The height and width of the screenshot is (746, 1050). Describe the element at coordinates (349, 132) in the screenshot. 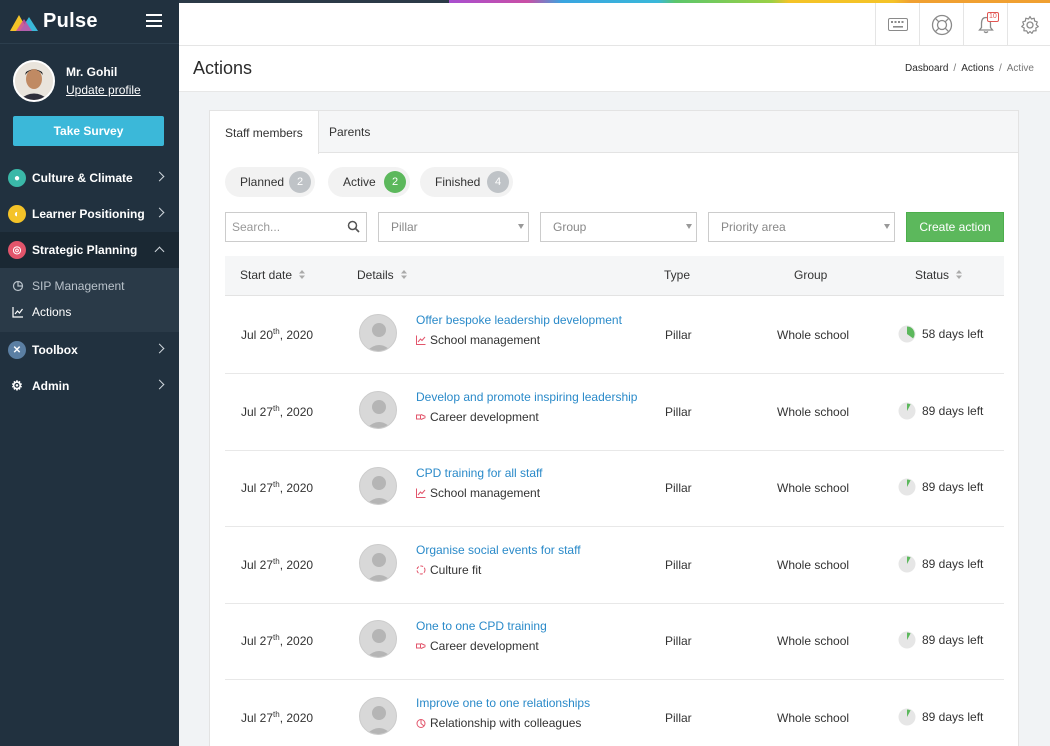

I see `tab-parents: Parents` at that location.